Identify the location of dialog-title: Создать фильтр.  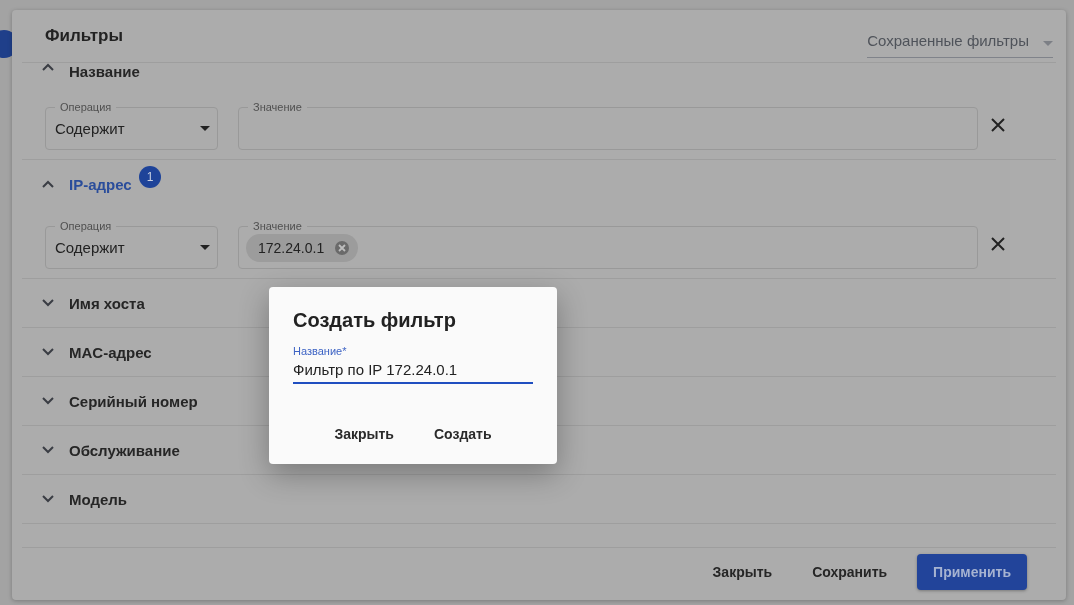
(375, 320).